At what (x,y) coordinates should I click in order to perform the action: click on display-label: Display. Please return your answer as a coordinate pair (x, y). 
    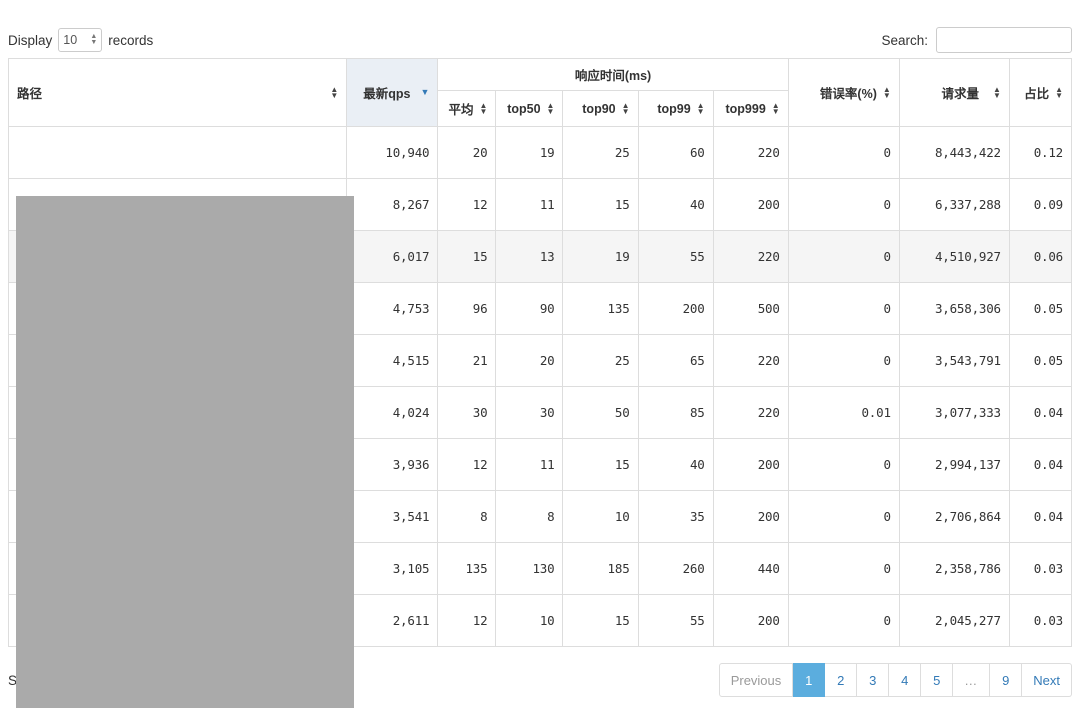
    Looking at the image, I should click on (30, 40).